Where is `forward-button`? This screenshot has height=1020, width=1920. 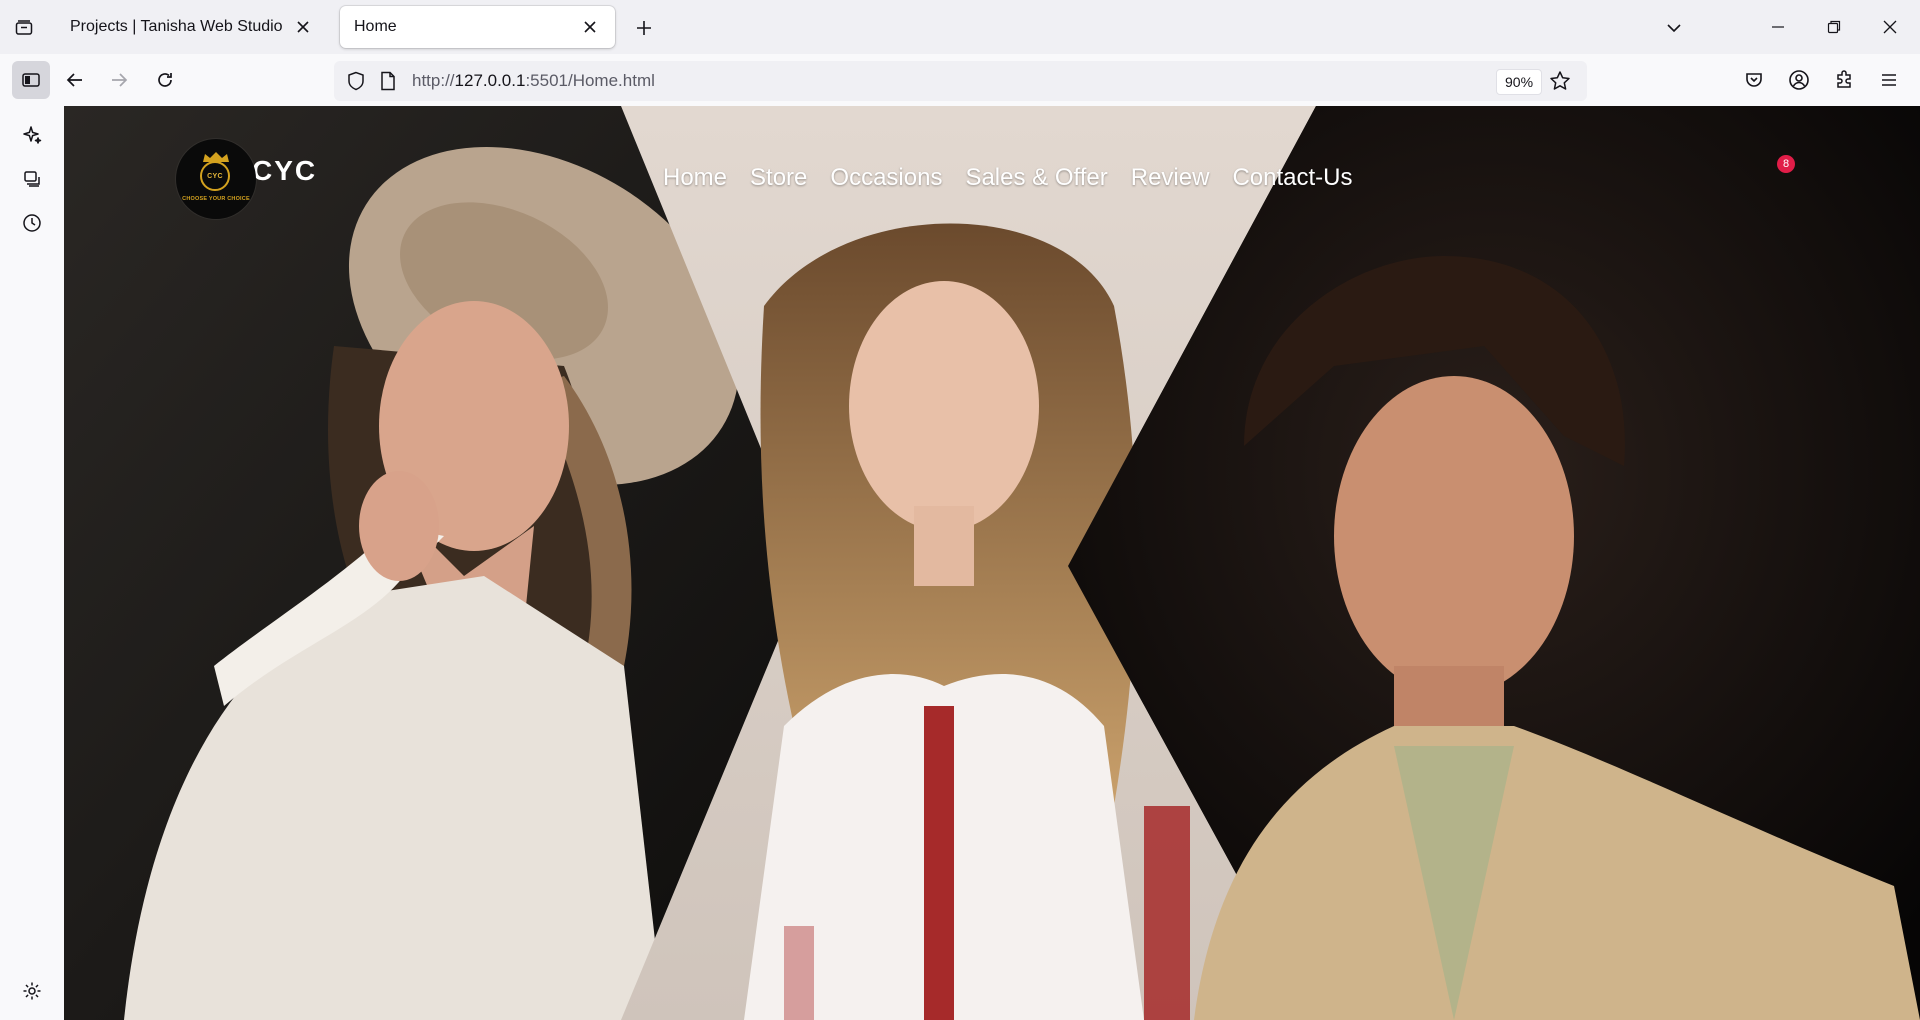
forward-button is located at coordinates (119, 80).